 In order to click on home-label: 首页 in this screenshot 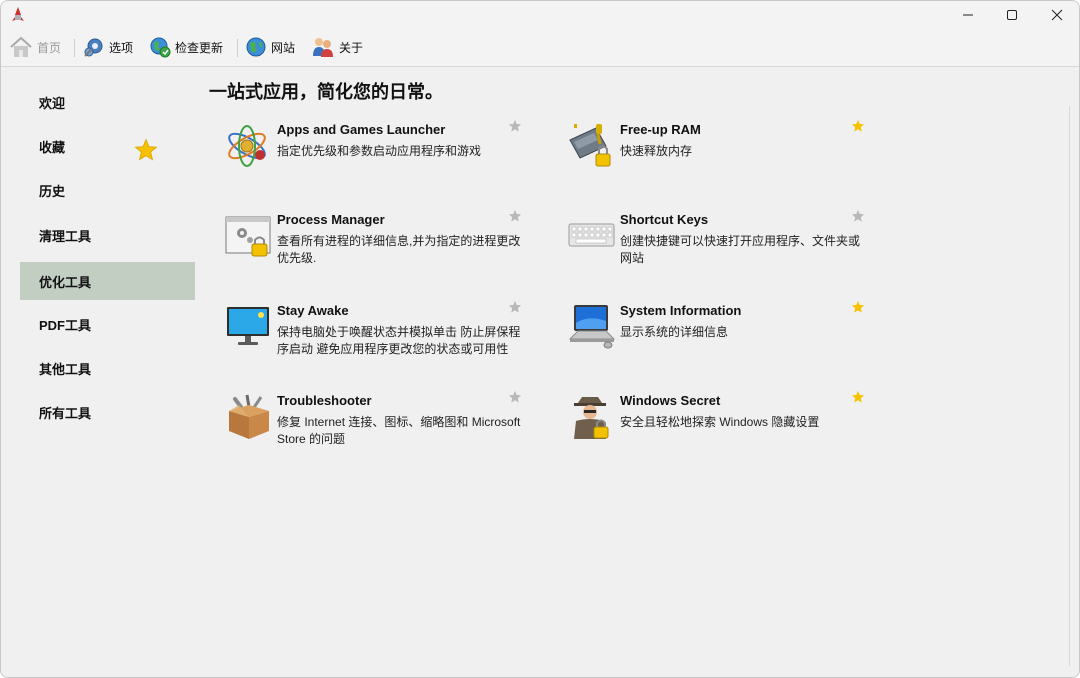, I will do `click(49, 47)`.